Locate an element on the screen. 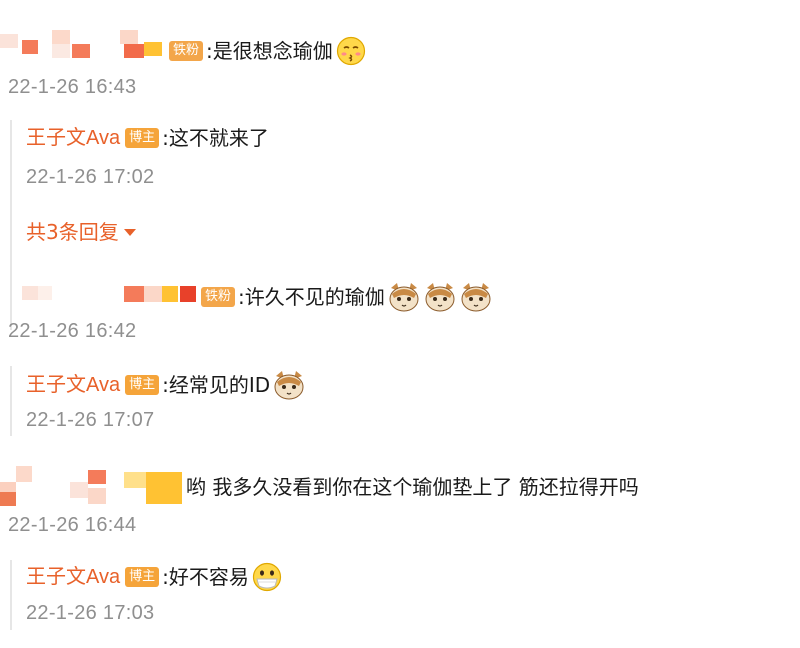  mask-emoji-icon is located at coordinates (266, 577).